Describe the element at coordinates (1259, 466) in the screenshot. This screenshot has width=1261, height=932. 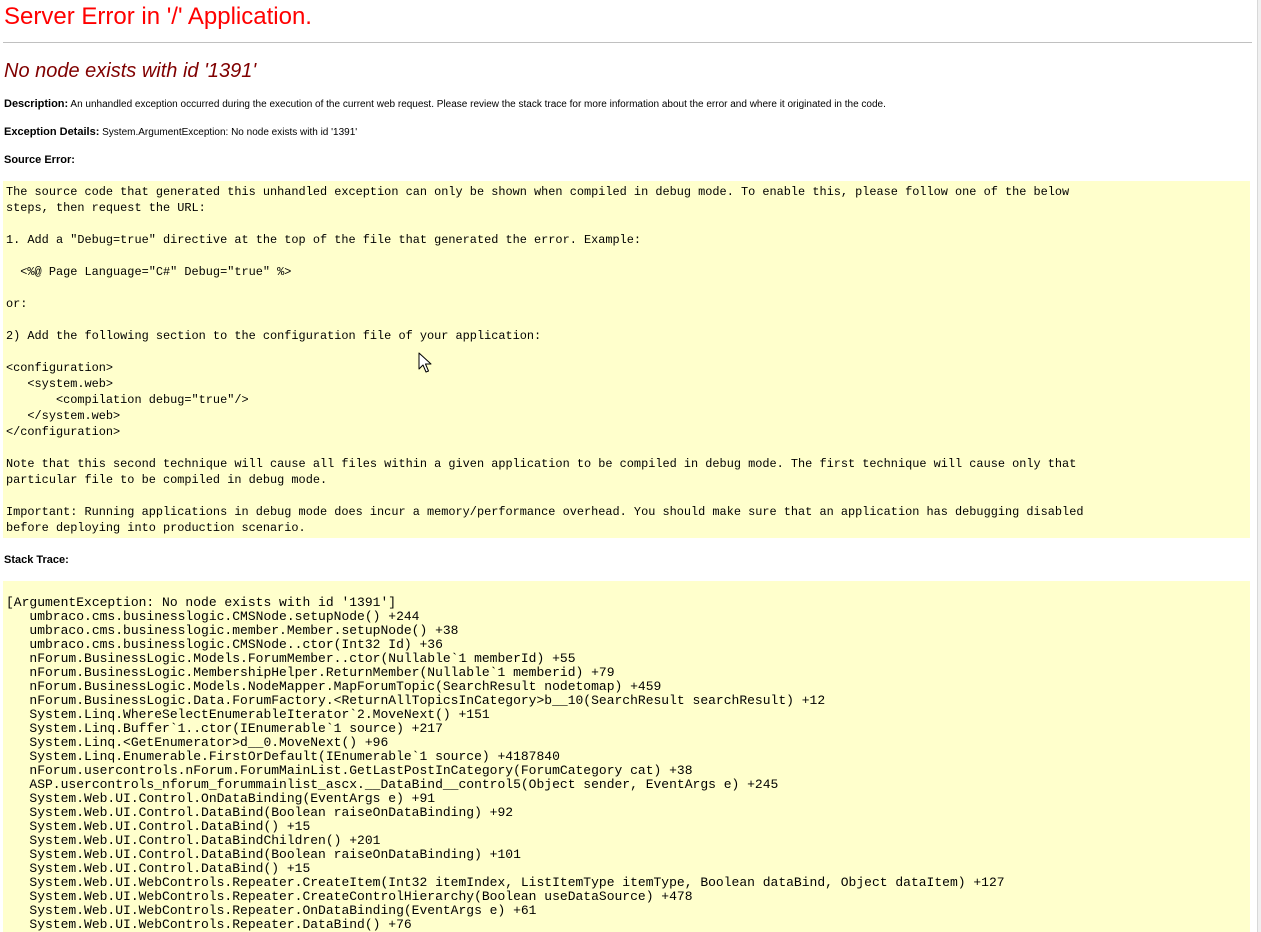
I see `window-scroll-edge` at that location.